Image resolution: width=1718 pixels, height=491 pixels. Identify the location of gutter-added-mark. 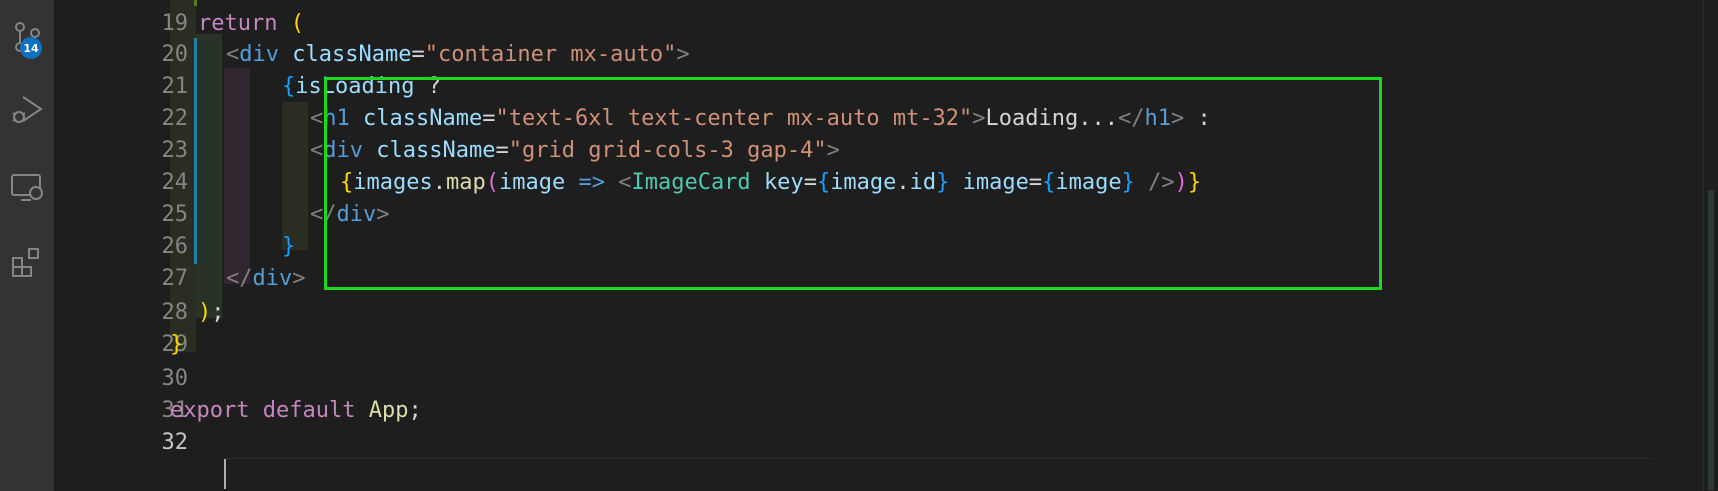
(195, 3).